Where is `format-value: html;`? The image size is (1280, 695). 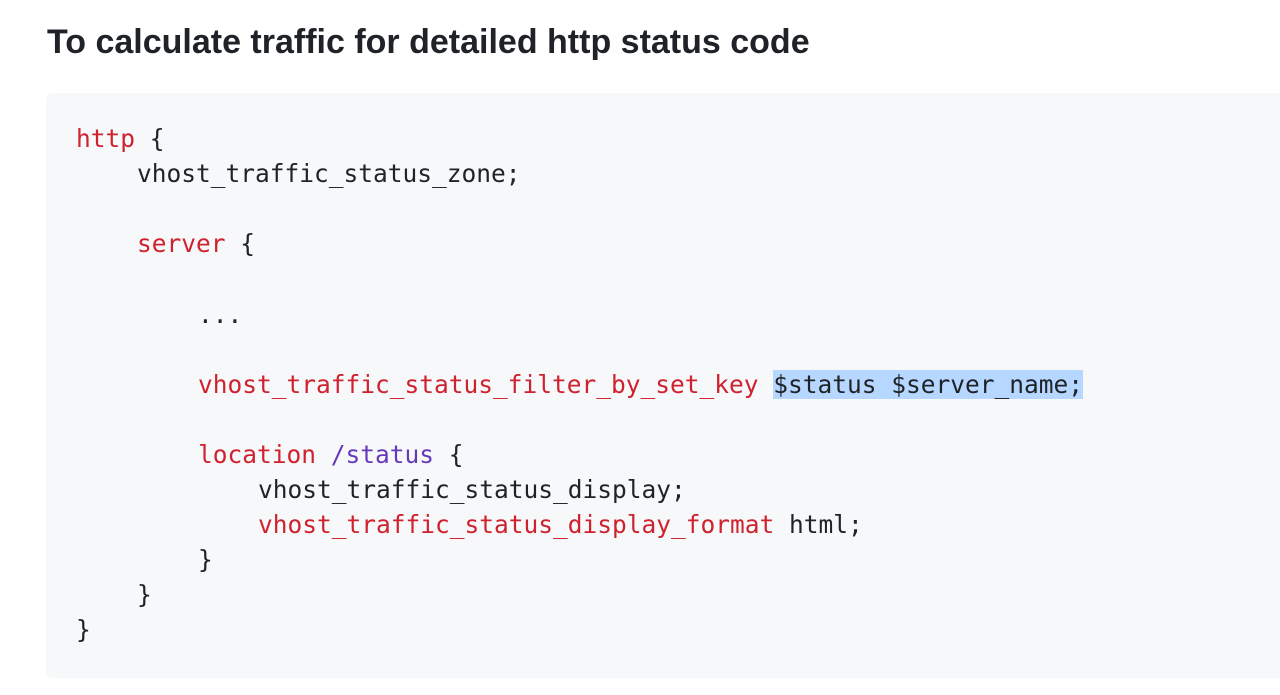 format-value: html; is located at coordinates (818, 524).